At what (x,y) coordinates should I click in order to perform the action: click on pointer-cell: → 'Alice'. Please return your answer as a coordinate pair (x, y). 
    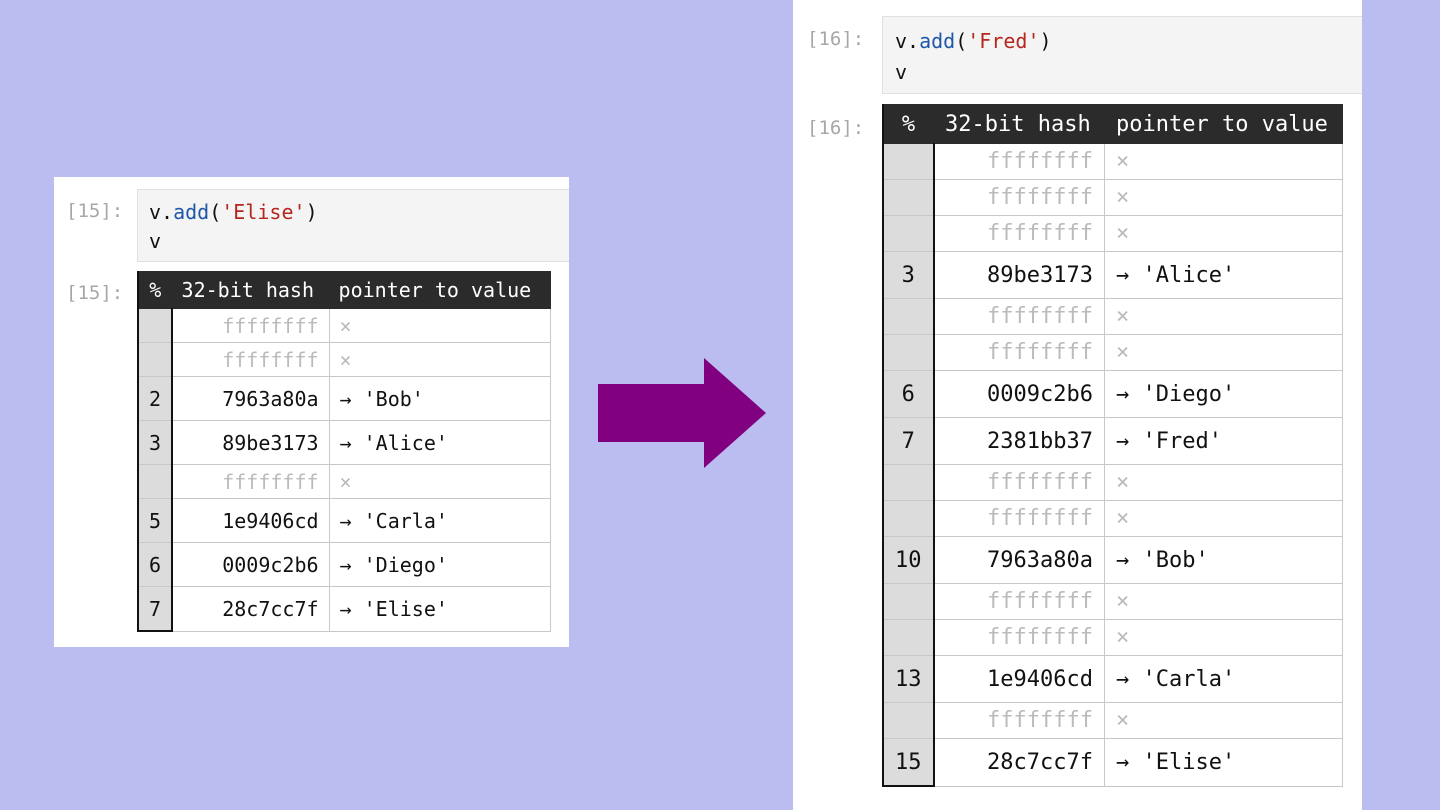
    Looking at the image, I should click on (1223, 275).